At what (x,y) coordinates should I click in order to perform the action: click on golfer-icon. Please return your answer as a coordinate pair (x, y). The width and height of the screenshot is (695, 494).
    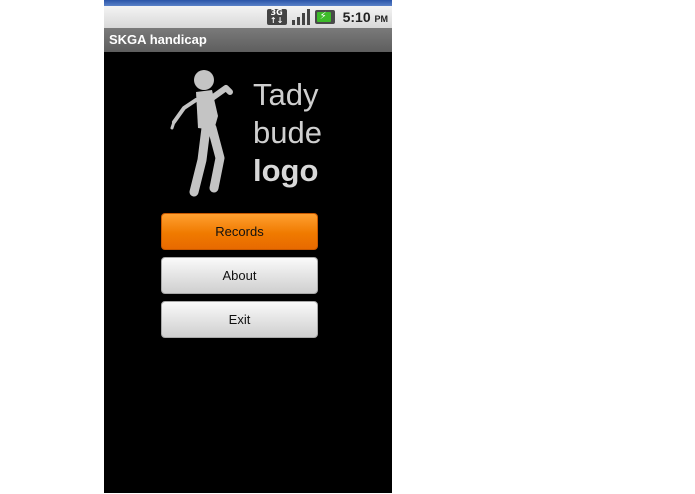
    Looking at the image, I should click on (201, 133).